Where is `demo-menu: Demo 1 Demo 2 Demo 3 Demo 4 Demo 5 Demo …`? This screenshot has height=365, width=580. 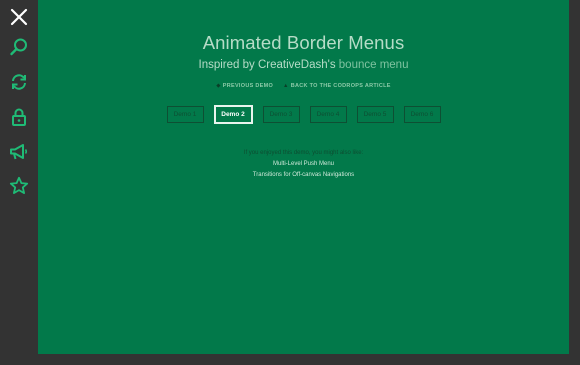 demo-menu: Demo 1 Demo 2 Demo 3 Demo 4 Demo 5 Demo … is located at coordinates (303, 114).